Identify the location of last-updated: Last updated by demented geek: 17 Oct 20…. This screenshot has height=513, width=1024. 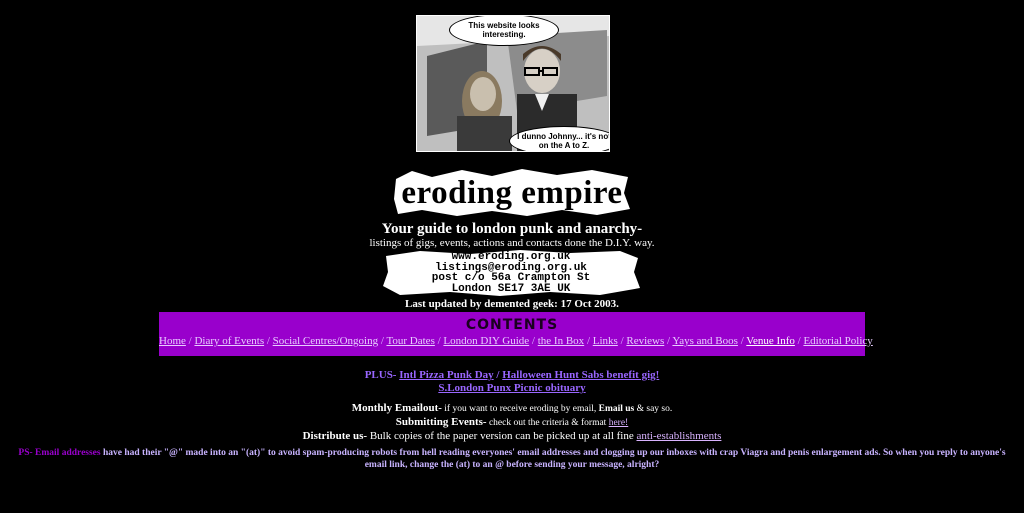
(512, 304).